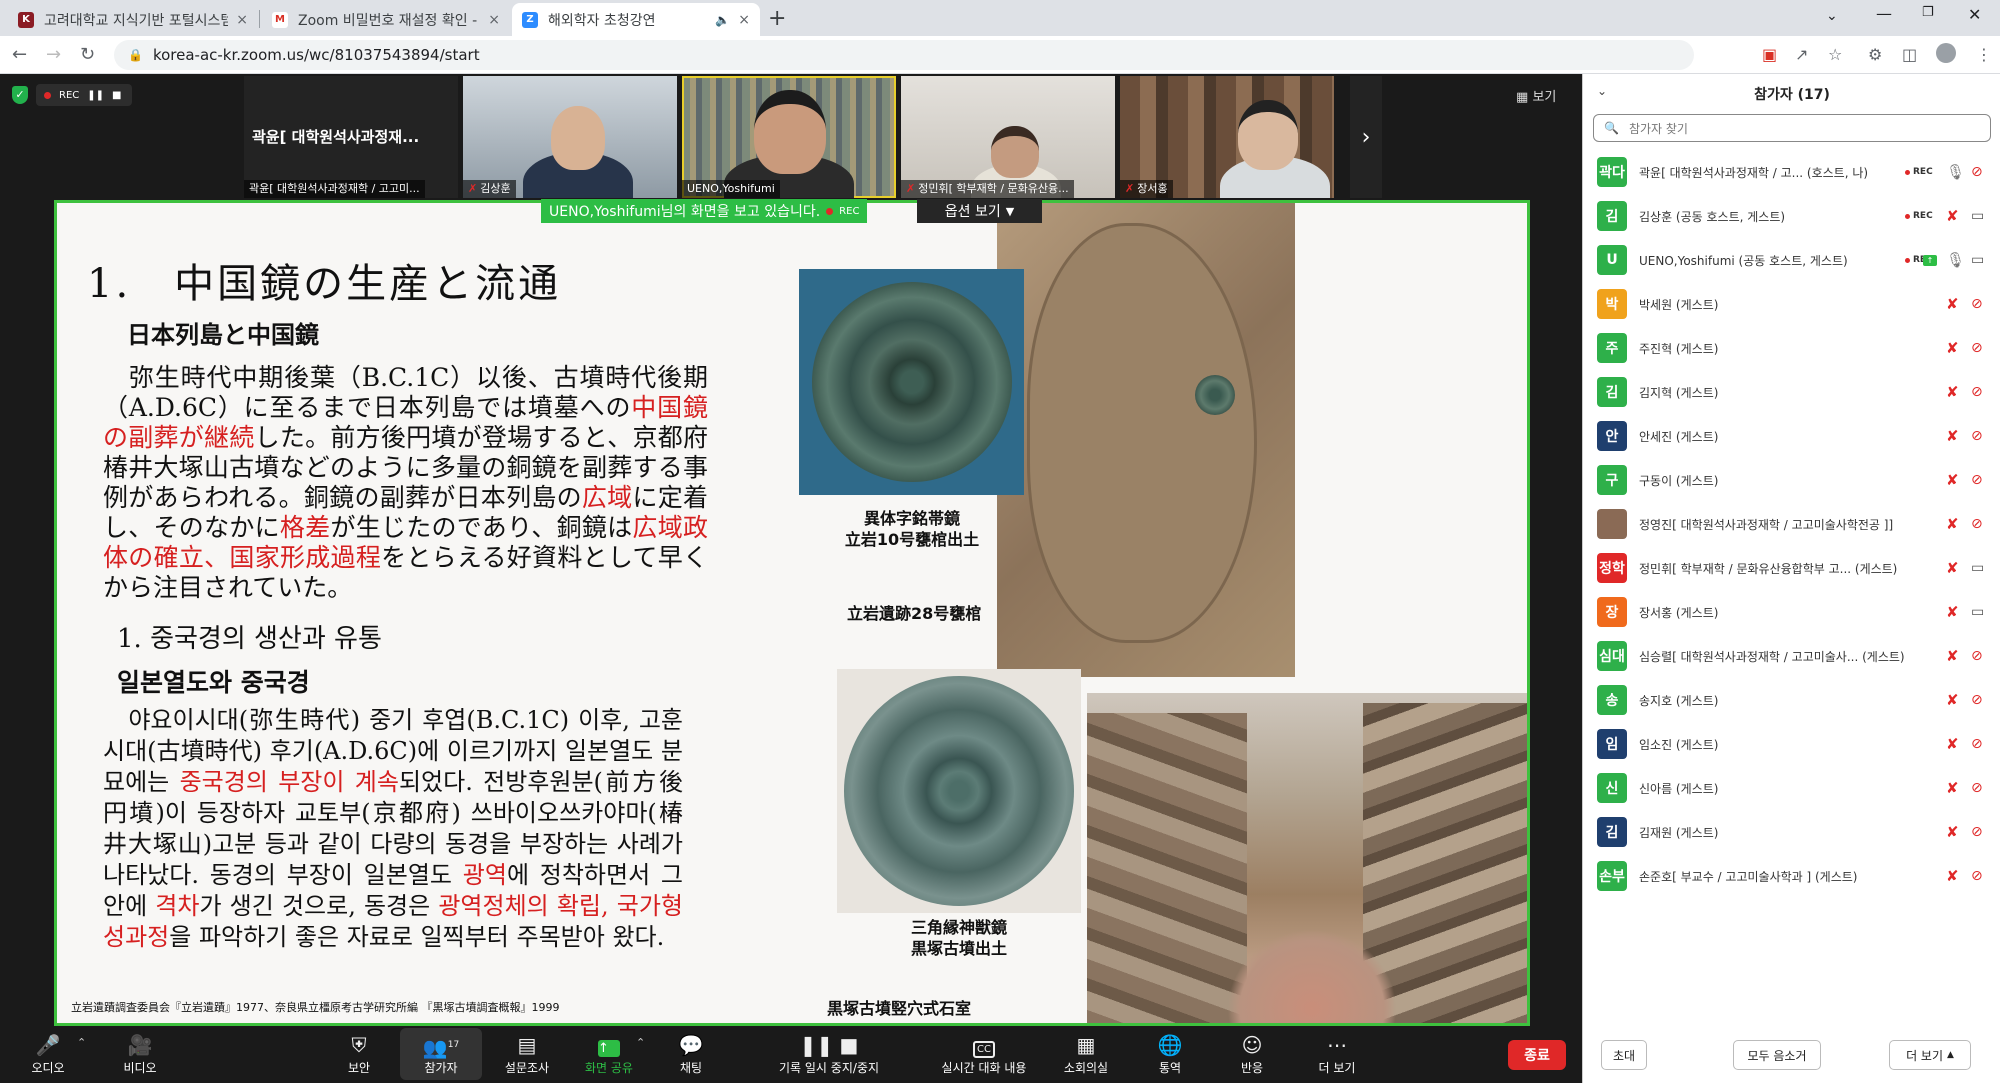  What do you see at coordinates (640, 1042) in the screenshot?
I see `share-options-caret-icon: ⌃` at bounding box center [640, 1042].